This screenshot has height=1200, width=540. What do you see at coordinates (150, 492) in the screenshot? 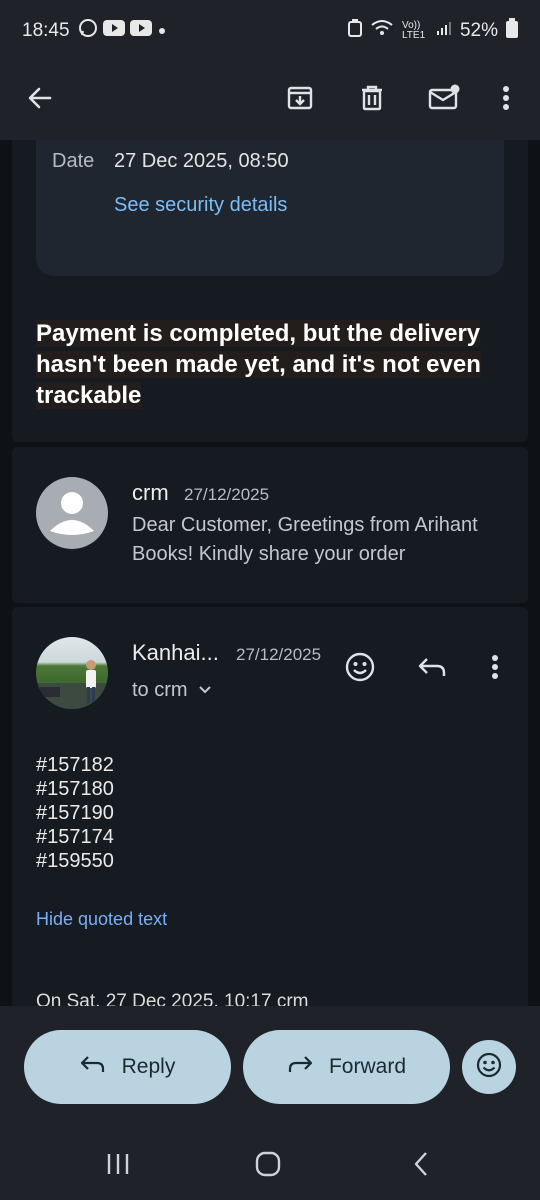
I see `sender-name: crm` at bounding box center [150, 492].